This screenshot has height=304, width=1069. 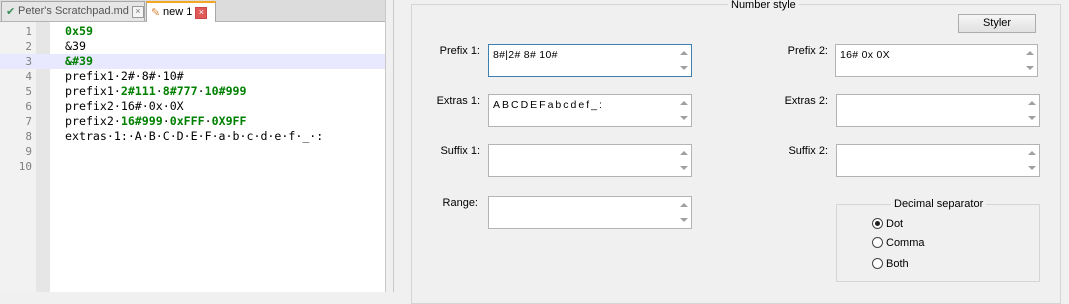 I want to click on text-token: prefix2·16#·0x·0X, so click(x=124, y=106).